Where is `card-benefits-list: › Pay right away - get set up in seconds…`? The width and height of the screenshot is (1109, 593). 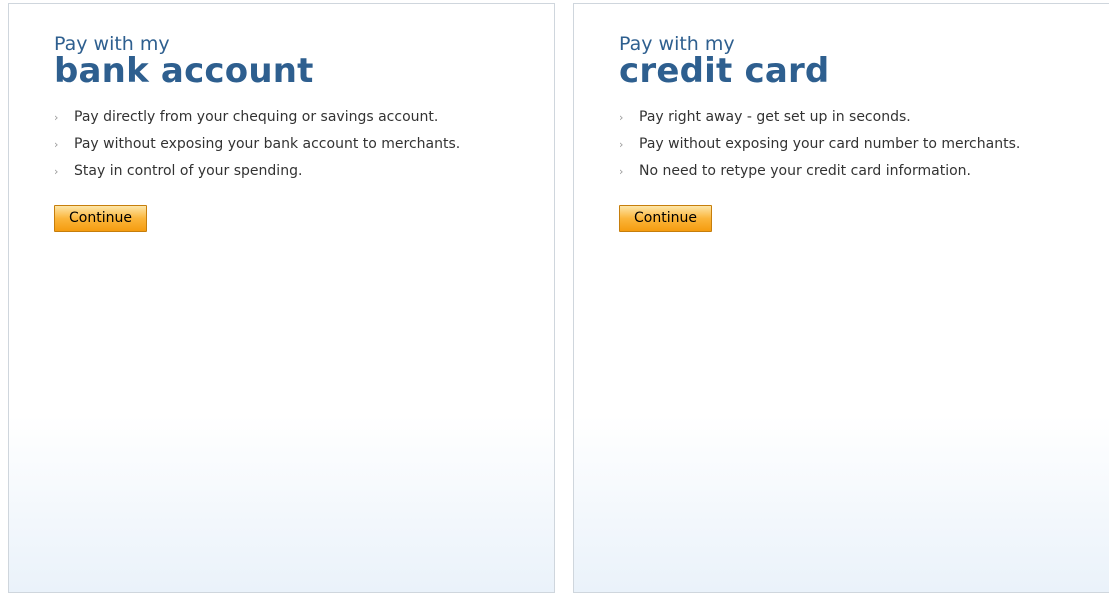
card-benefits-list: › Pay right away - get set up in seconds… is located at coordinates (863, 144).